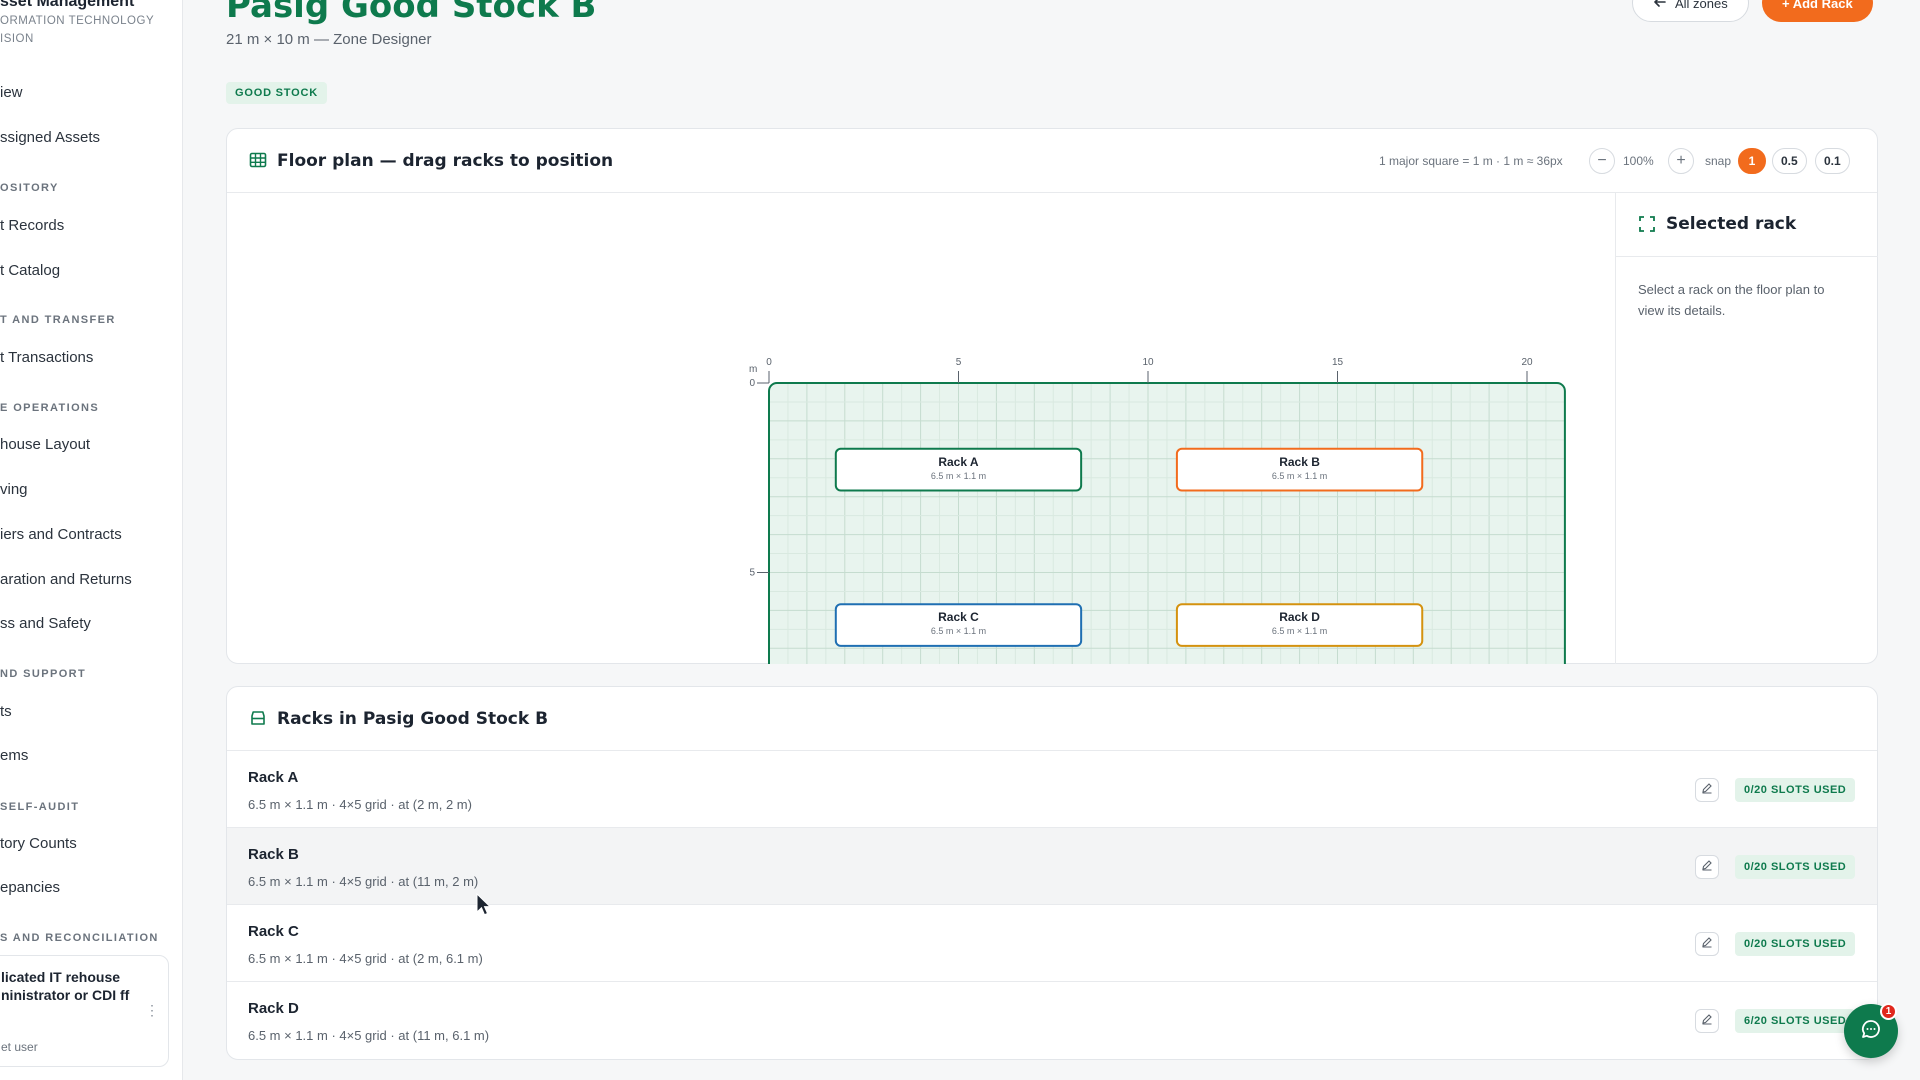  What do you see at coordinates (1701, 5) in the screenshot?
I see `all-zones-label: All zones` at bounding box center [1701, 5].